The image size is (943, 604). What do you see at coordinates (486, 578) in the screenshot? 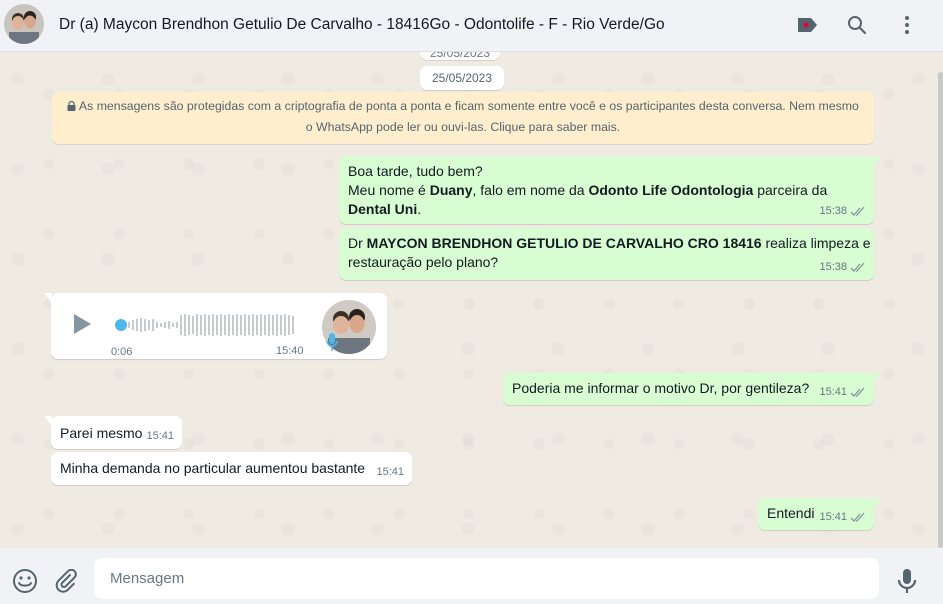
I see `message-input` at bounding box center [486, 578].